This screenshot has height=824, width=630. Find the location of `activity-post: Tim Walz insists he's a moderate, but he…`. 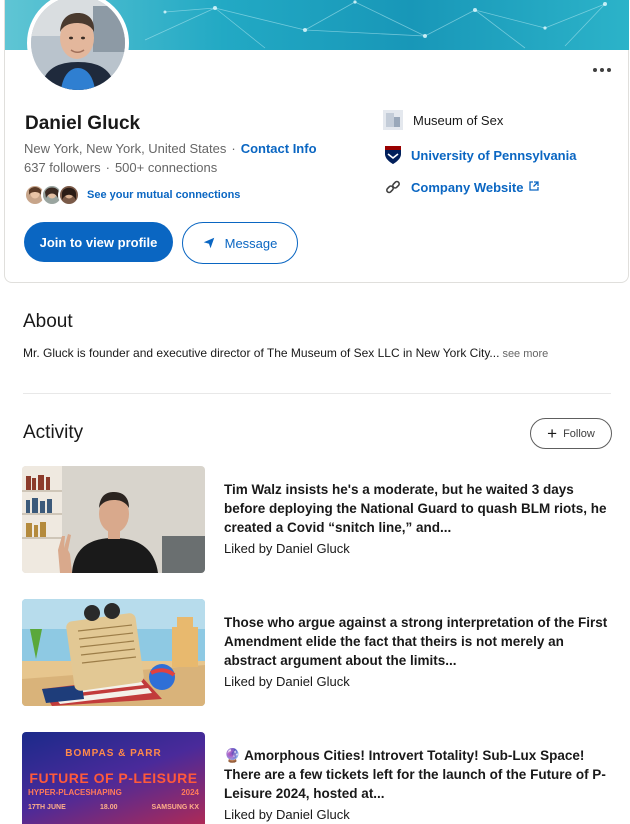

activity-post: Tim Walz insists he's a moderate, but he… is located at coordinates (317, 520).